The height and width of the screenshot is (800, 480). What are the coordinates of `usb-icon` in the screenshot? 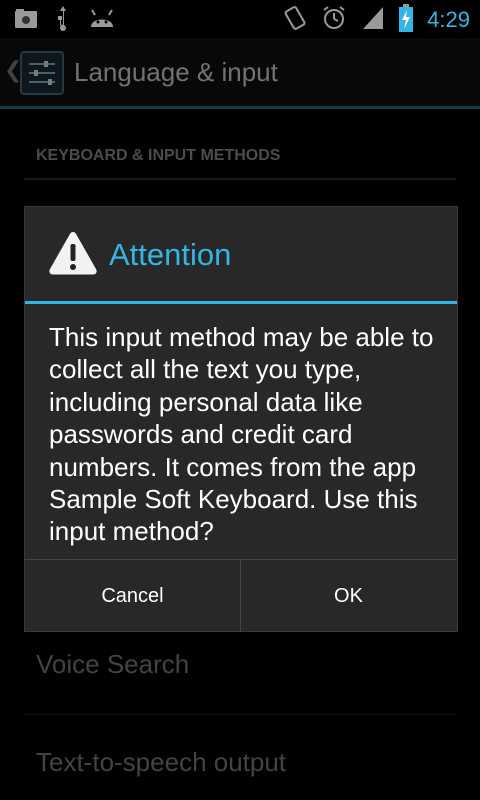 It's located at (63, 21).